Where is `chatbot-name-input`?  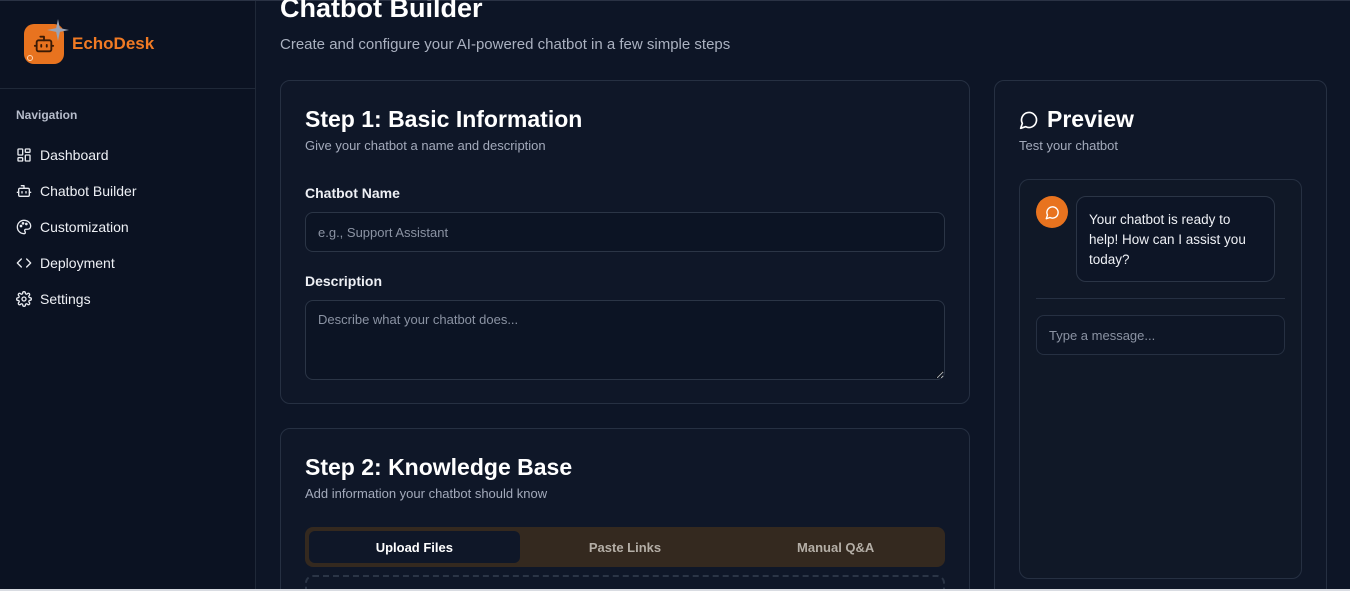
chatbot-name-input is located at coordinates (625, 232).